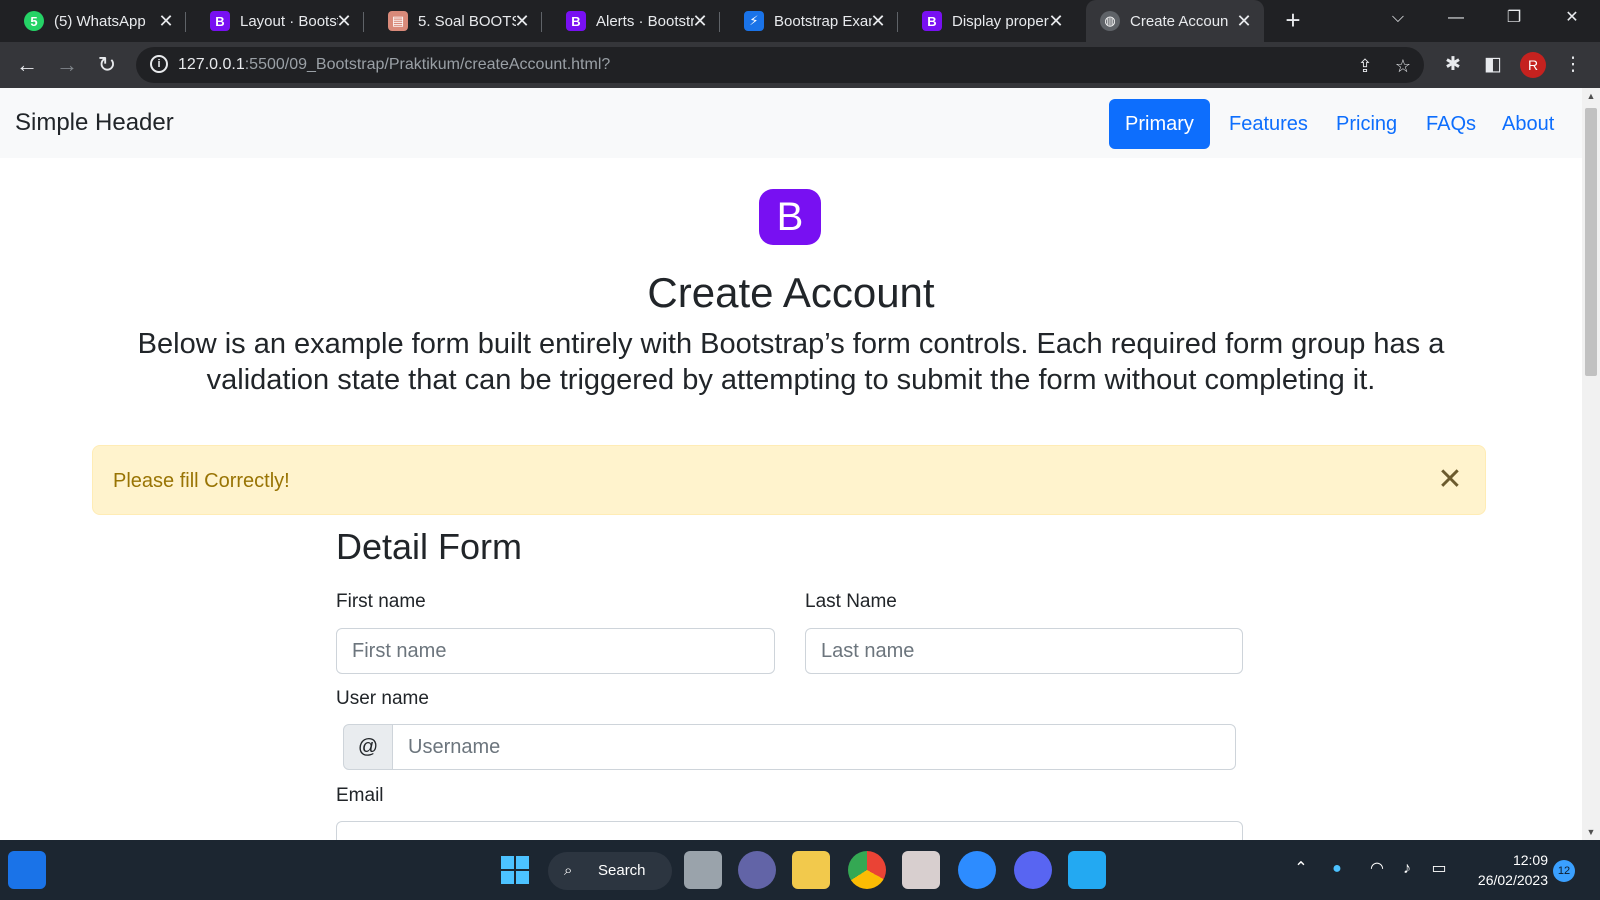 The image size is (1600, 900). Describe the element at coordinates (1572, 18) in the screenshot. I see `close-window-button: ✕` at that location.